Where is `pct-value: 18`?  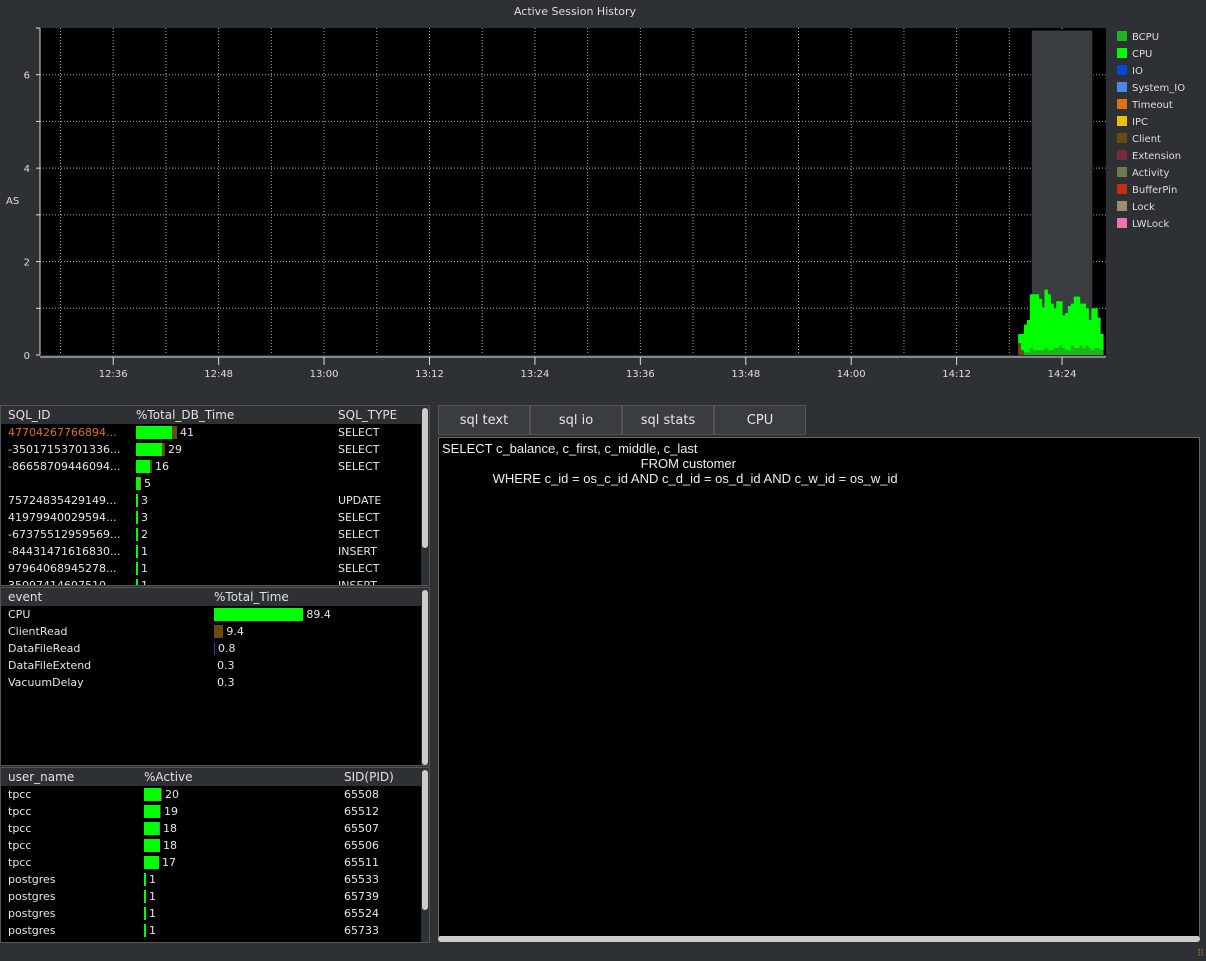
pct-value: 18 is located at coordinates (170, 845).